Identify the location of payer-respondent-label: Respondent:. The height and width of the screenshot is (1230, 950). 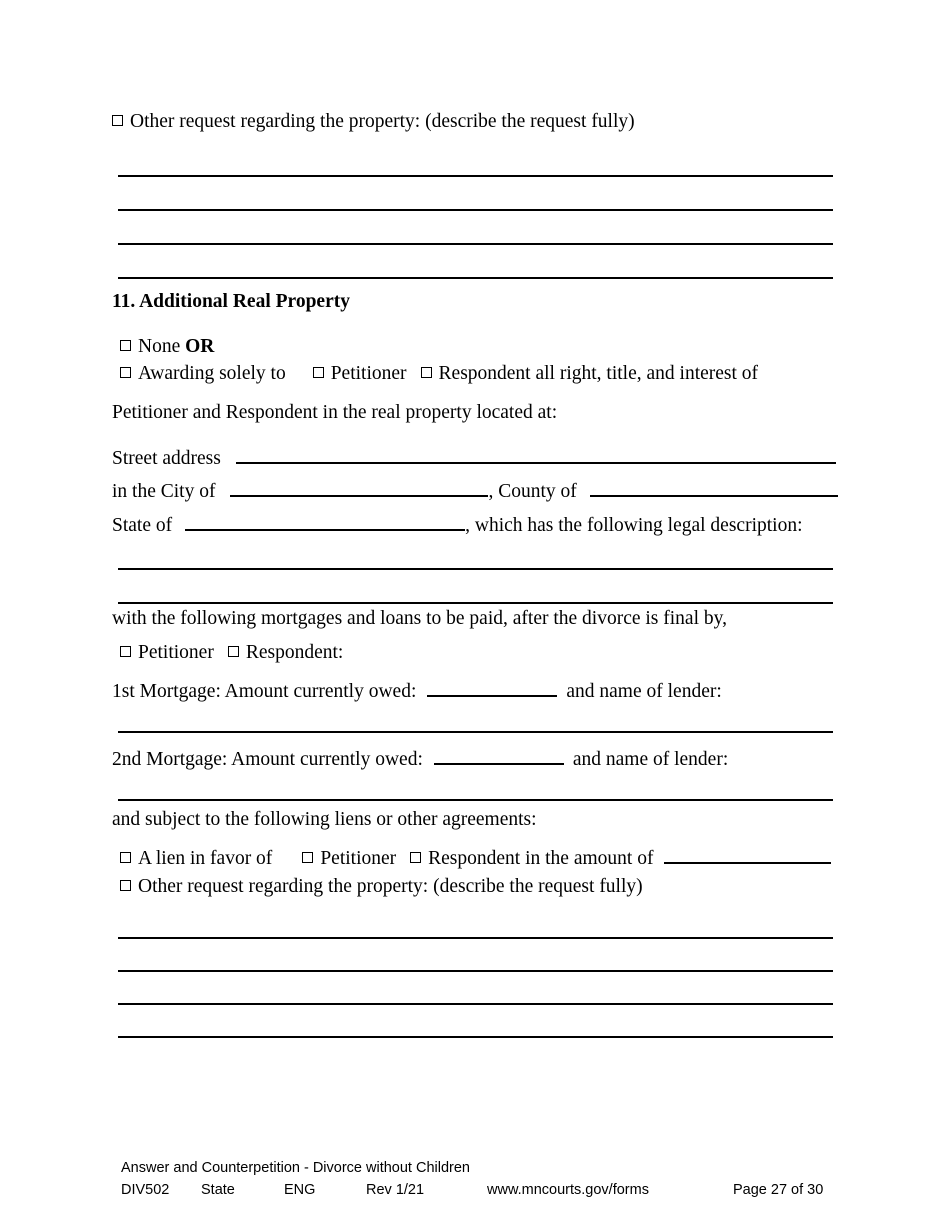
(294, 652).